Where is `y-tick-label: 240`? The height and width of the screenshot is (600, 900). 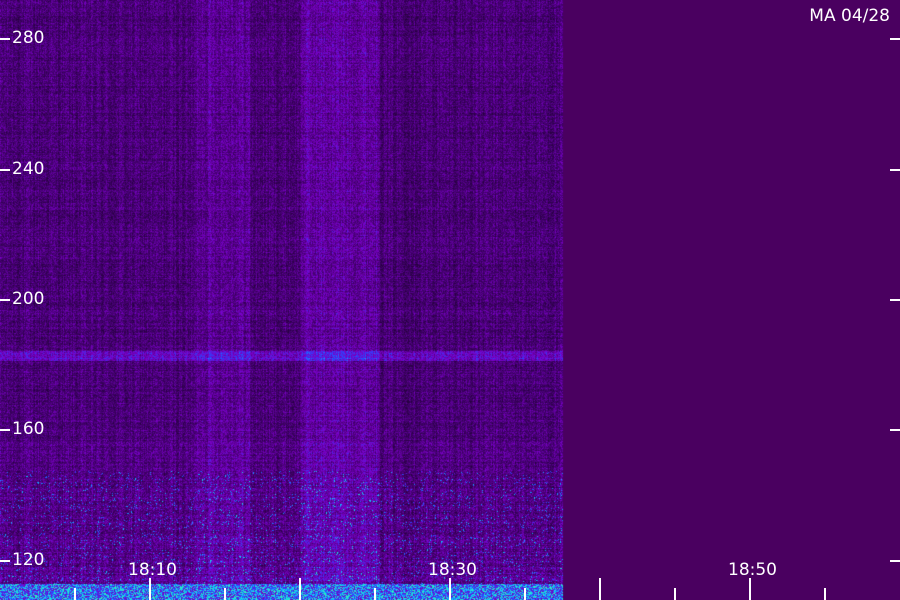 y-tick-label: 240 is located at coordinates (28, 168).